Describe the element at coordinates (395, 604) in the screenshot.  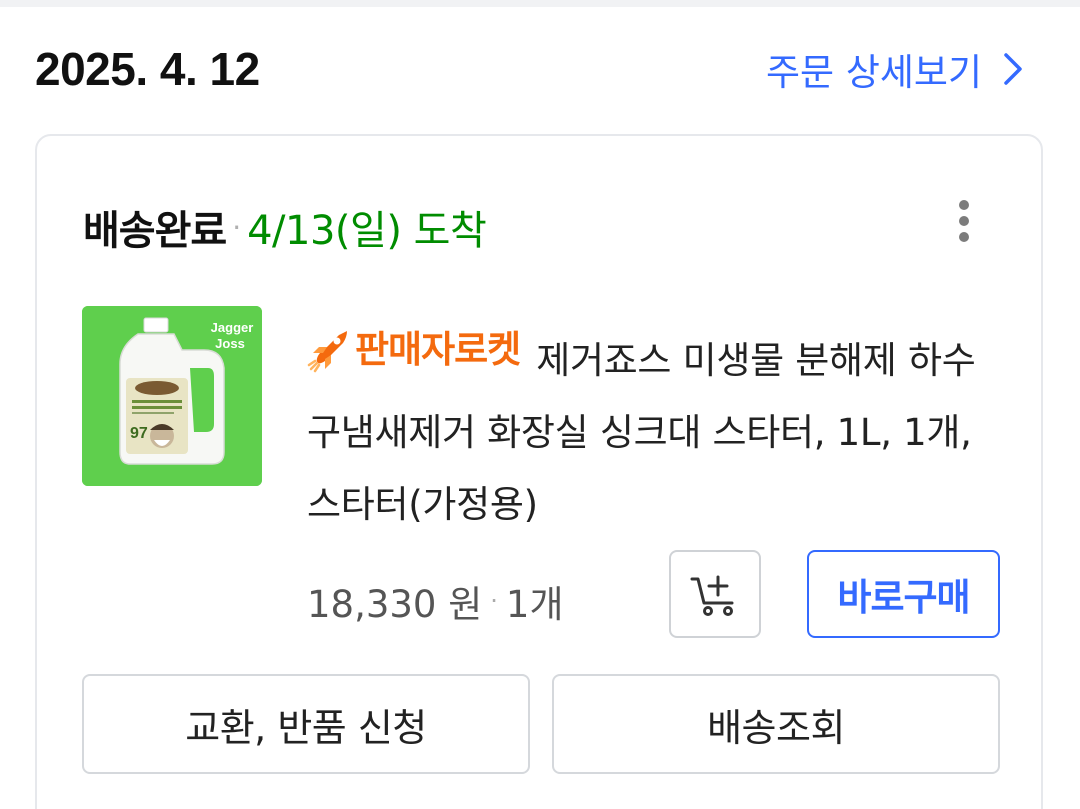
I see `product-price: 18,330 원` at that location.